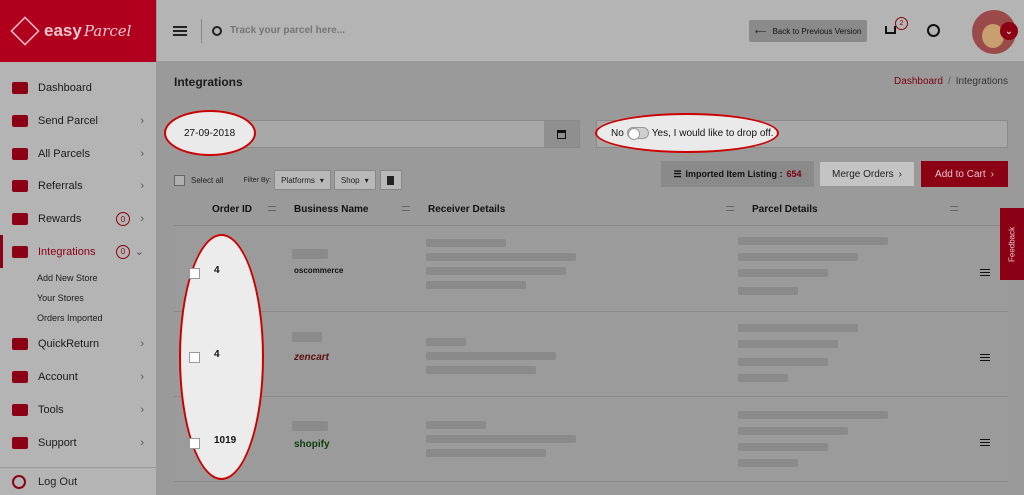 Image resolution: width=1024 pixels, height=495 pixels. What do you see at coordinates (78, 377) in the screenshot?
I see `sidebar-item-account: Account ›` at bounding box center [78, 377].